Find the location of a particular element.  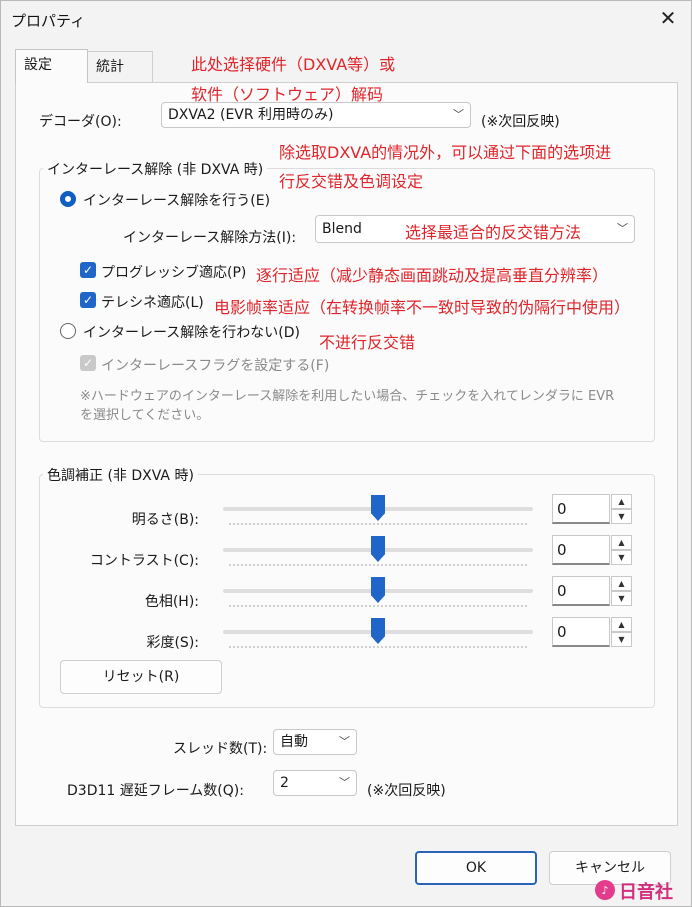

deinterlace-disable-label: インターレース解除を行わない(D) is located at coordinates (191, 332).